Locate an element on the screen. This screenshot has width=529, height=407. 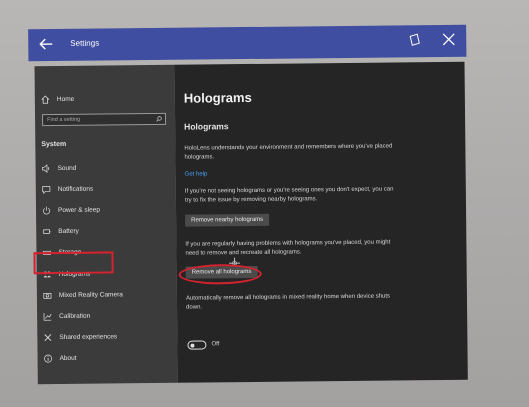
get-help-link: Get help is located at coordinates (196, 174).